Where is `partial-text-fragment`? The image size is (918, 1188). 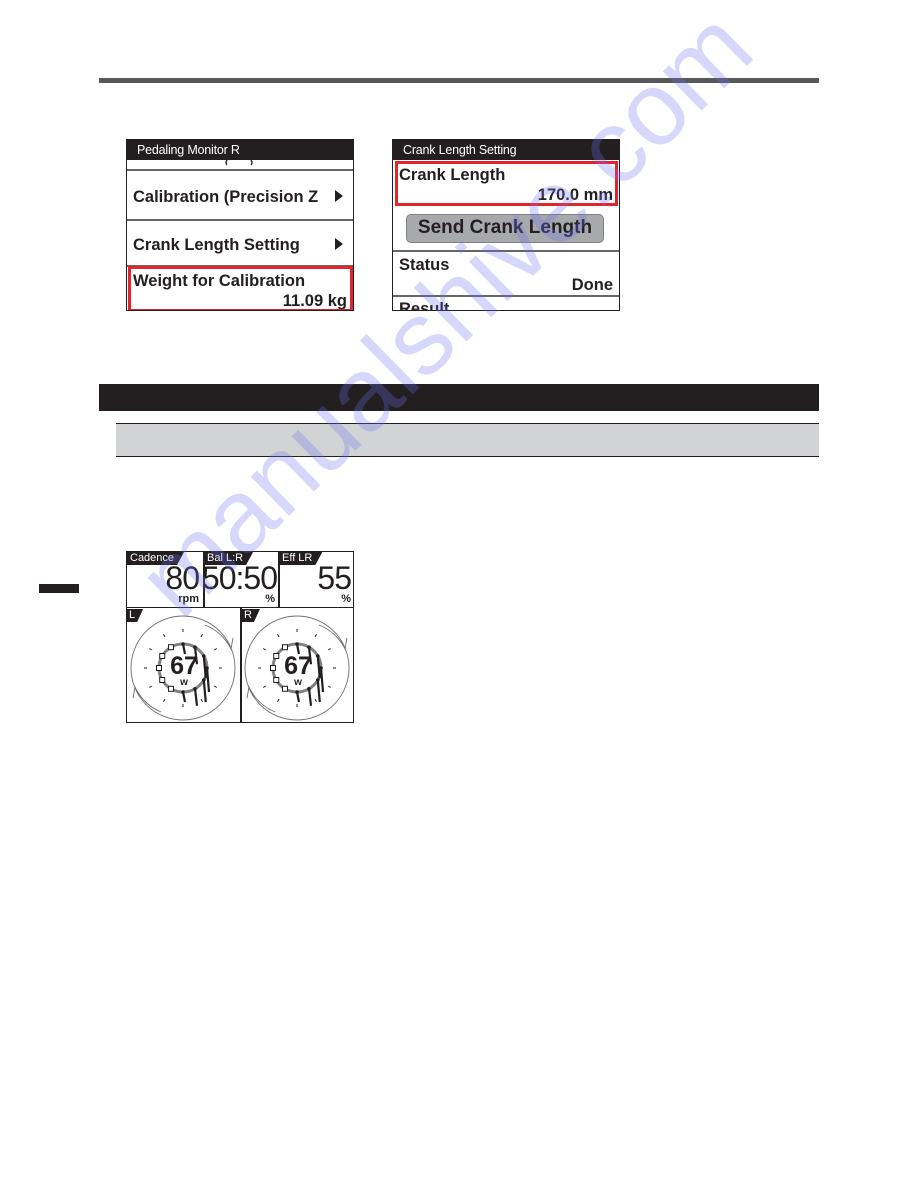 partial-text-fragment is located at coordinates (239, 163).